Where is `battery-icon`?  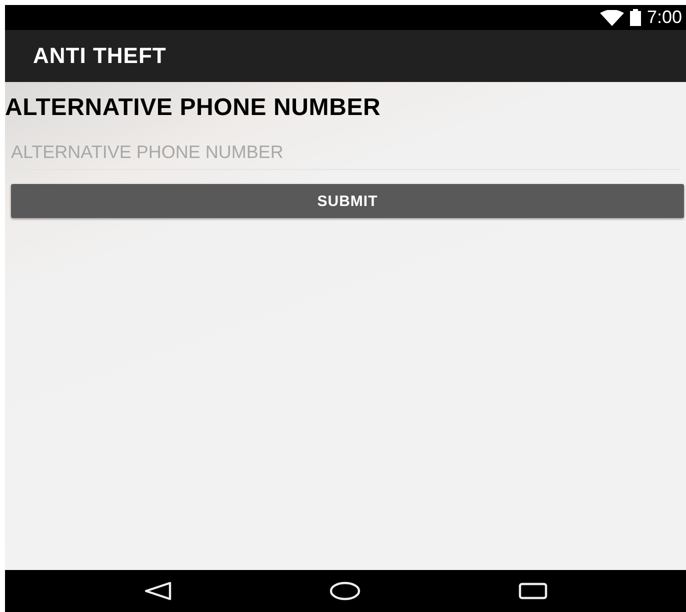 battery-icon is located at coordinates (635, 17).